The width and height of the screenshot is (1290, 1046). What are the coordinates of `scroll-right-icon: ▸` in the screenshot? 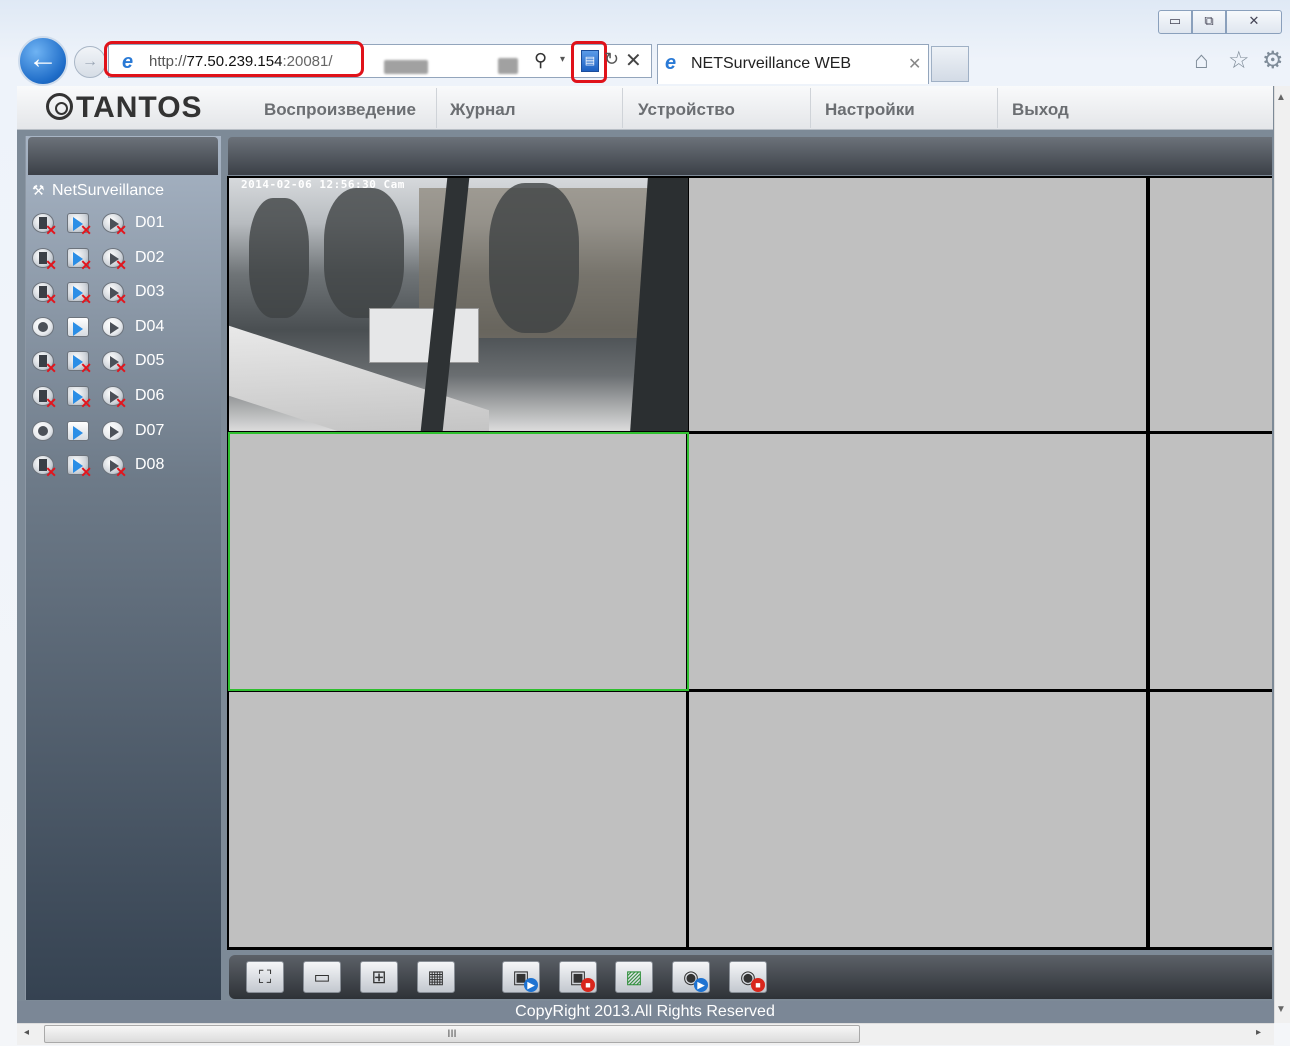 It's located at (1258, 1032).